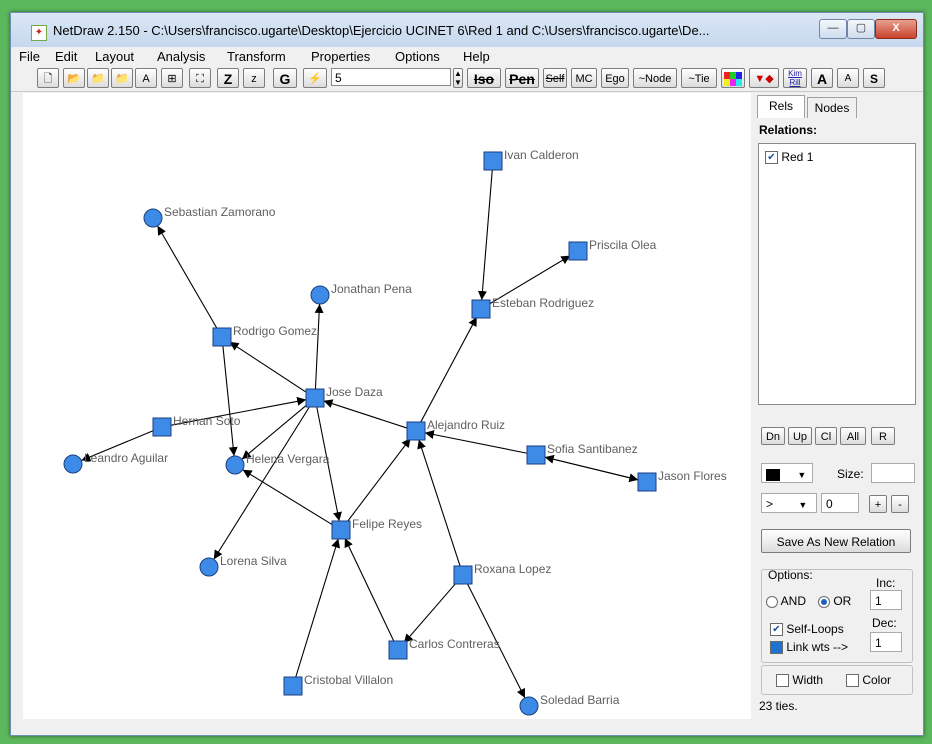 Image resolution: width=932 pixels, height=744 pixels. Describe the element at coordinates (344, 396) in the screenshot. I see `node-jose: Jose Daza` at that location.